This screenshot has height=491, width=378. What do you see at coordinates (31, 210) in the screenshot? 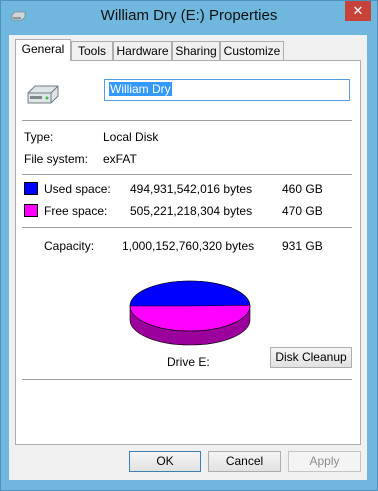
I see `free-space-swatch` at bounding box center [31, 210].